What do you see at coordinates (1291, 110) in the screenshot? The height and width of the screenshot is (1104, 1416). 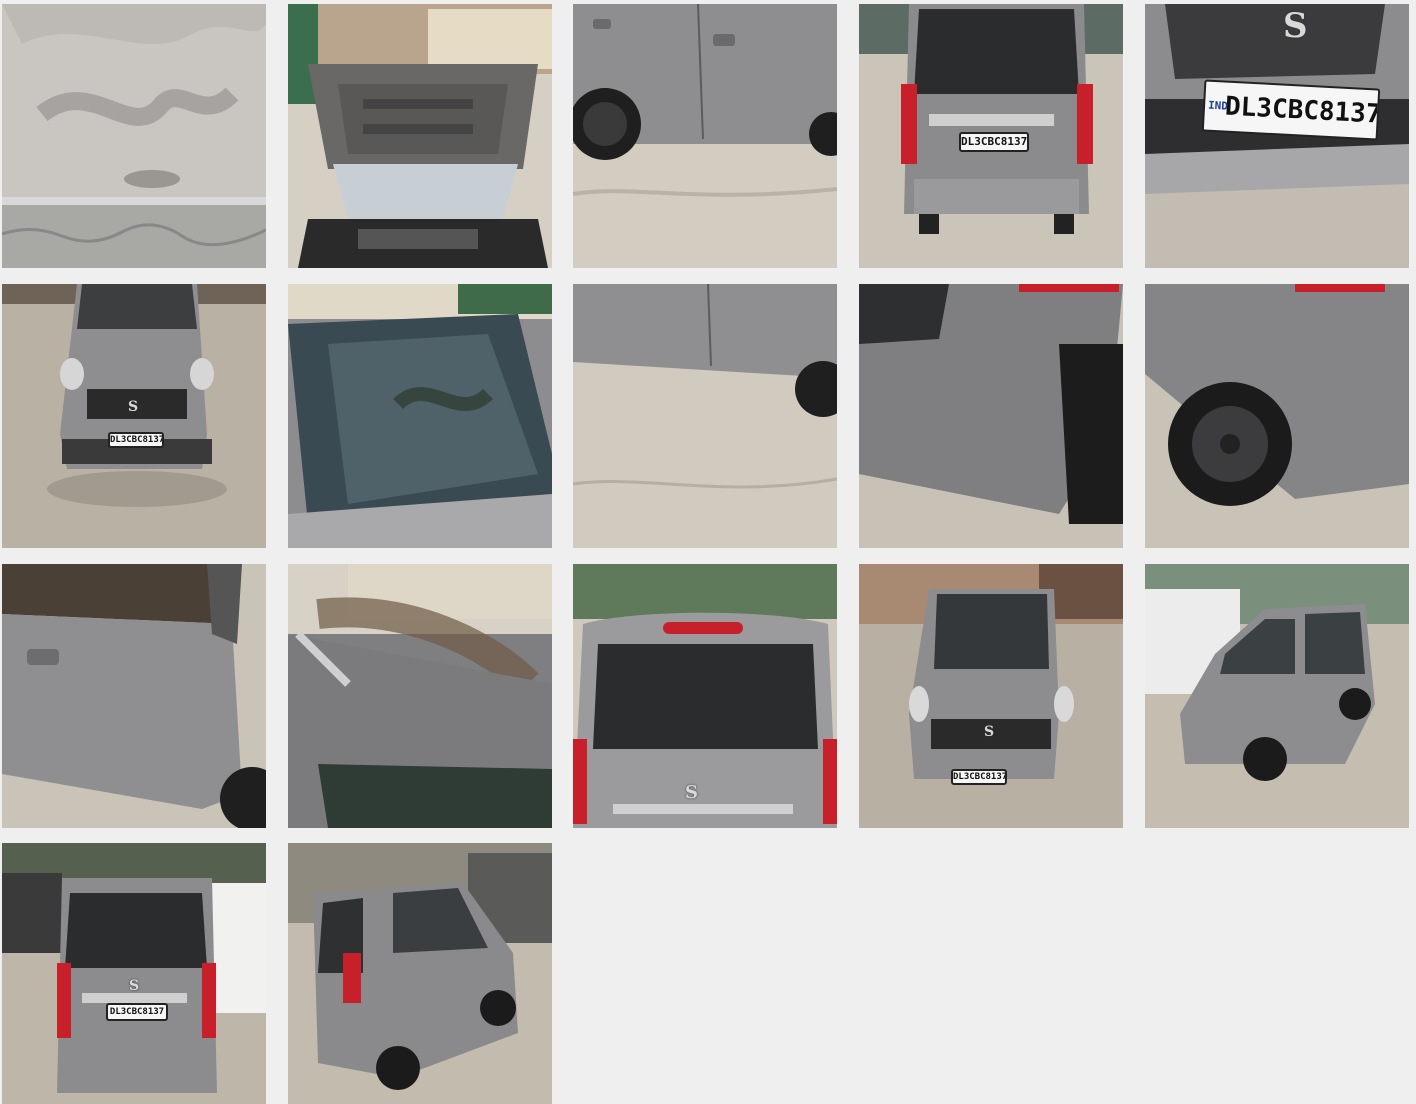 I see `license-plate-closeup: IND DL3CBC8137` at bounding box center [1291, 110].